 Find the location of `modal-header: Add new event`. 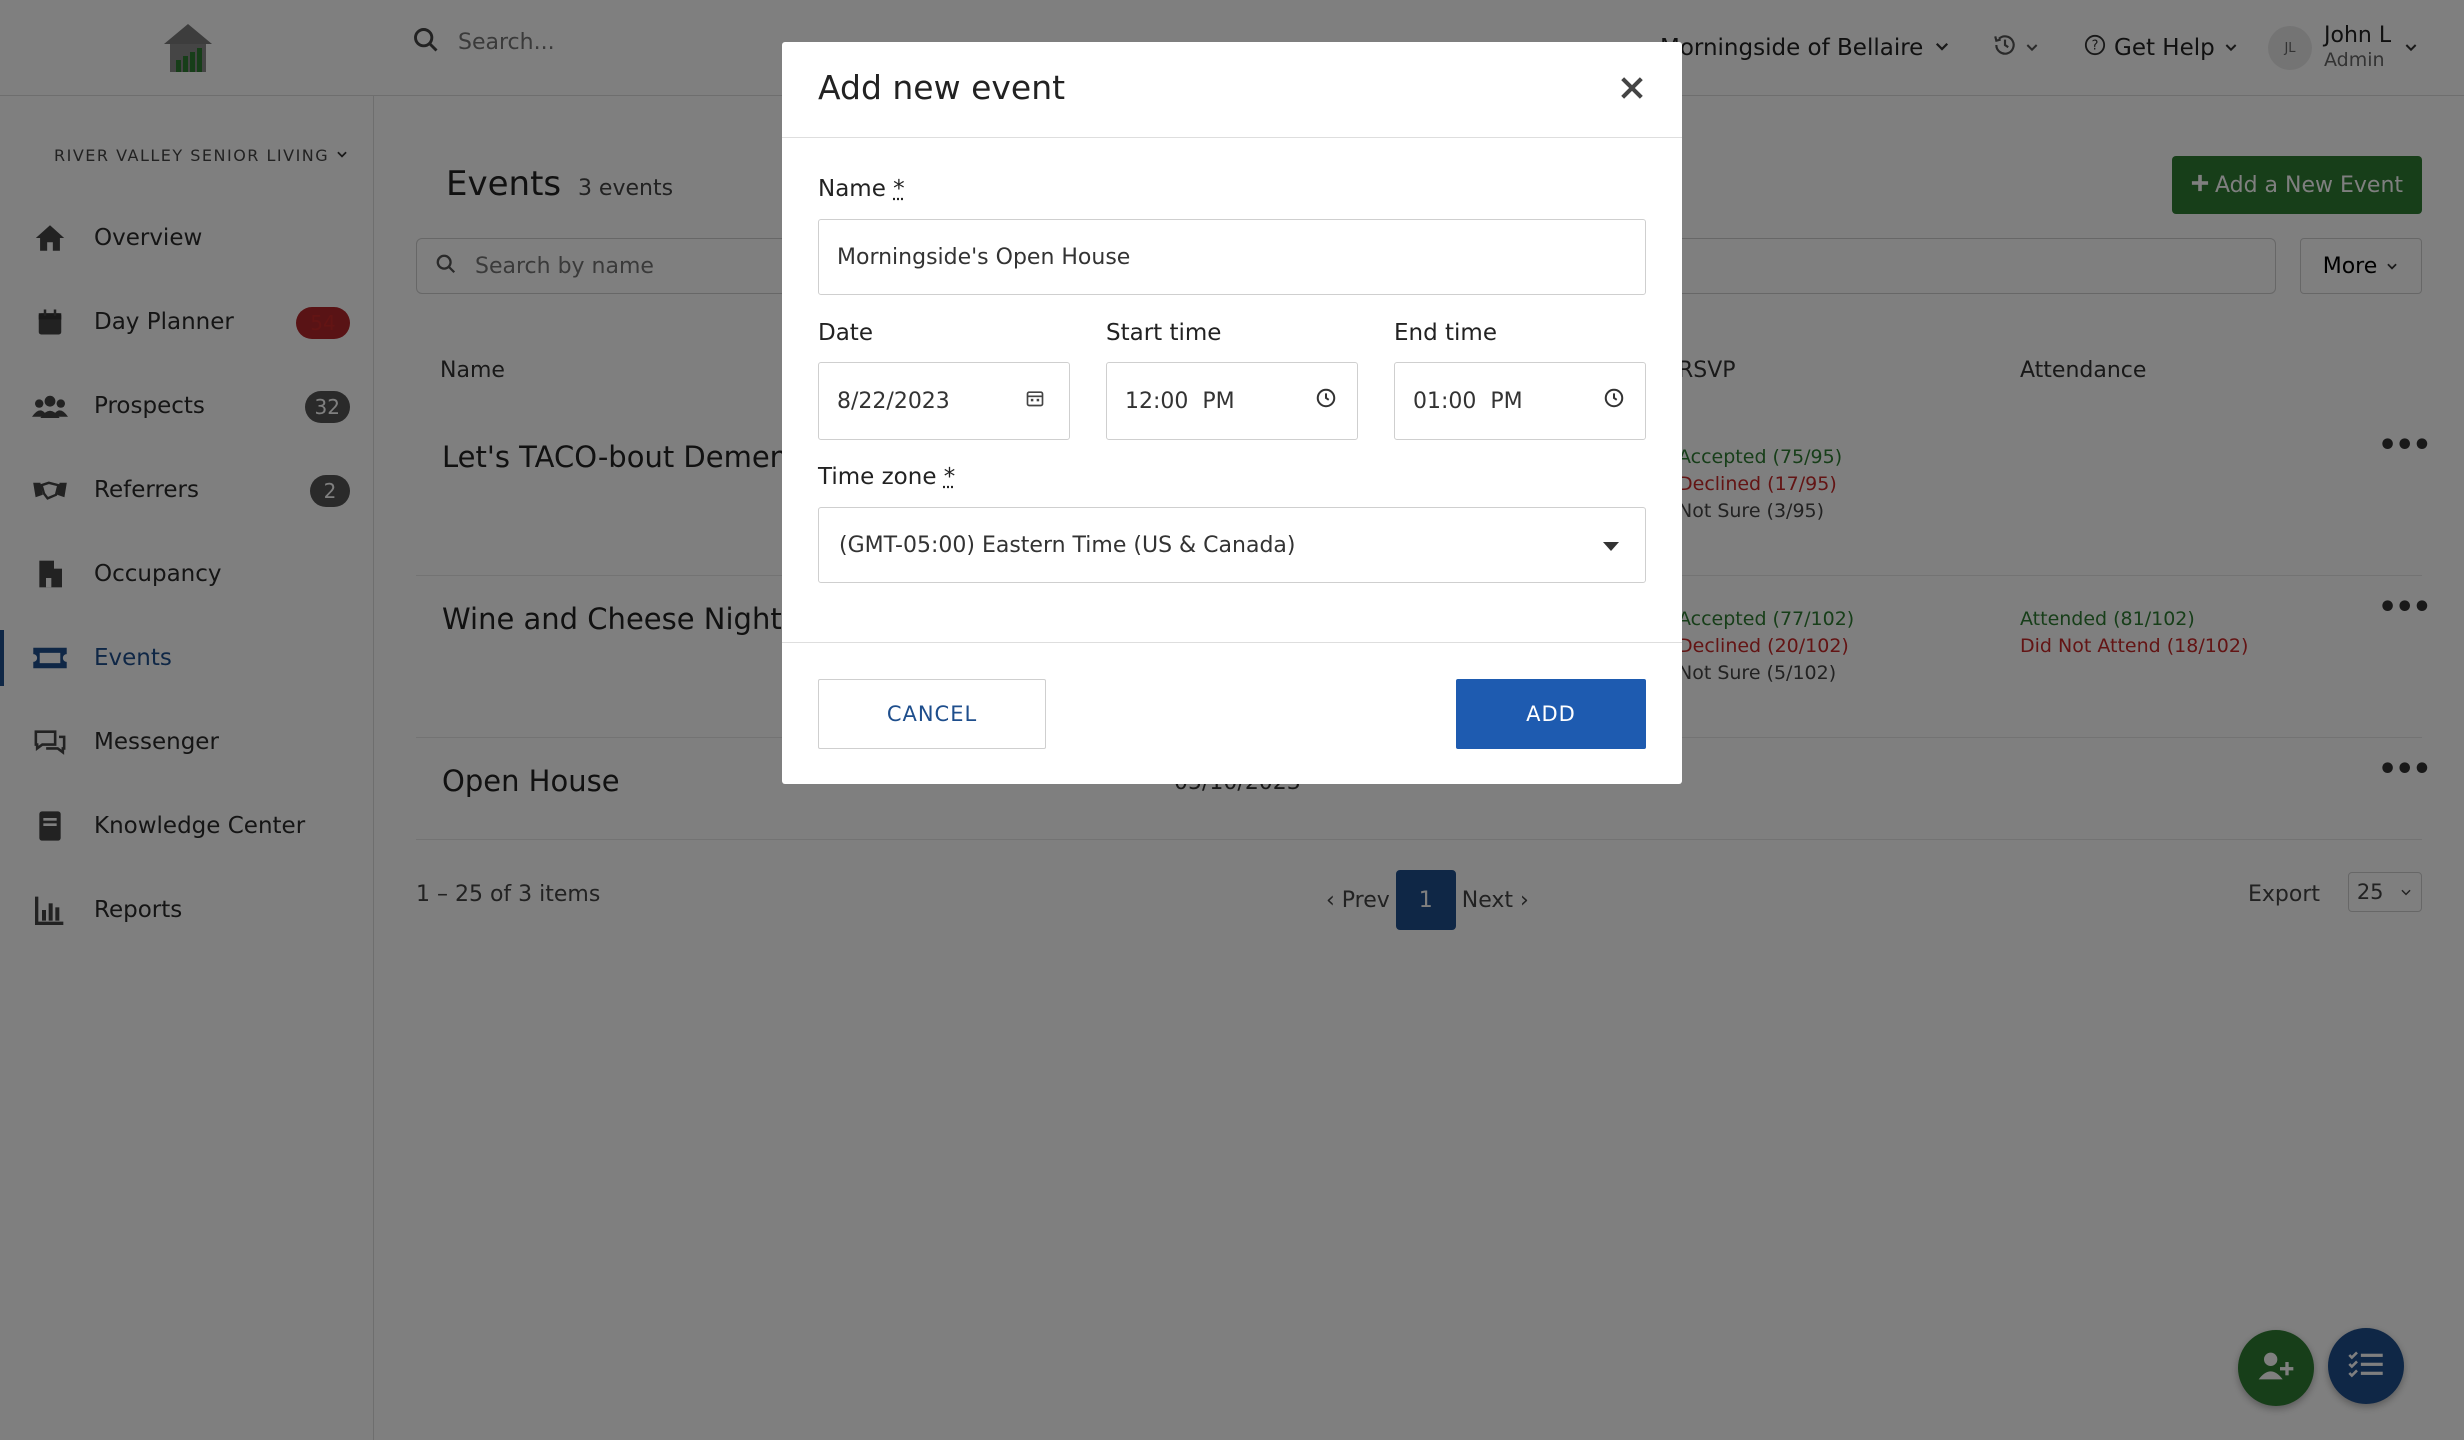

modal-header: Add new event is located at coordinates (1232, 90).